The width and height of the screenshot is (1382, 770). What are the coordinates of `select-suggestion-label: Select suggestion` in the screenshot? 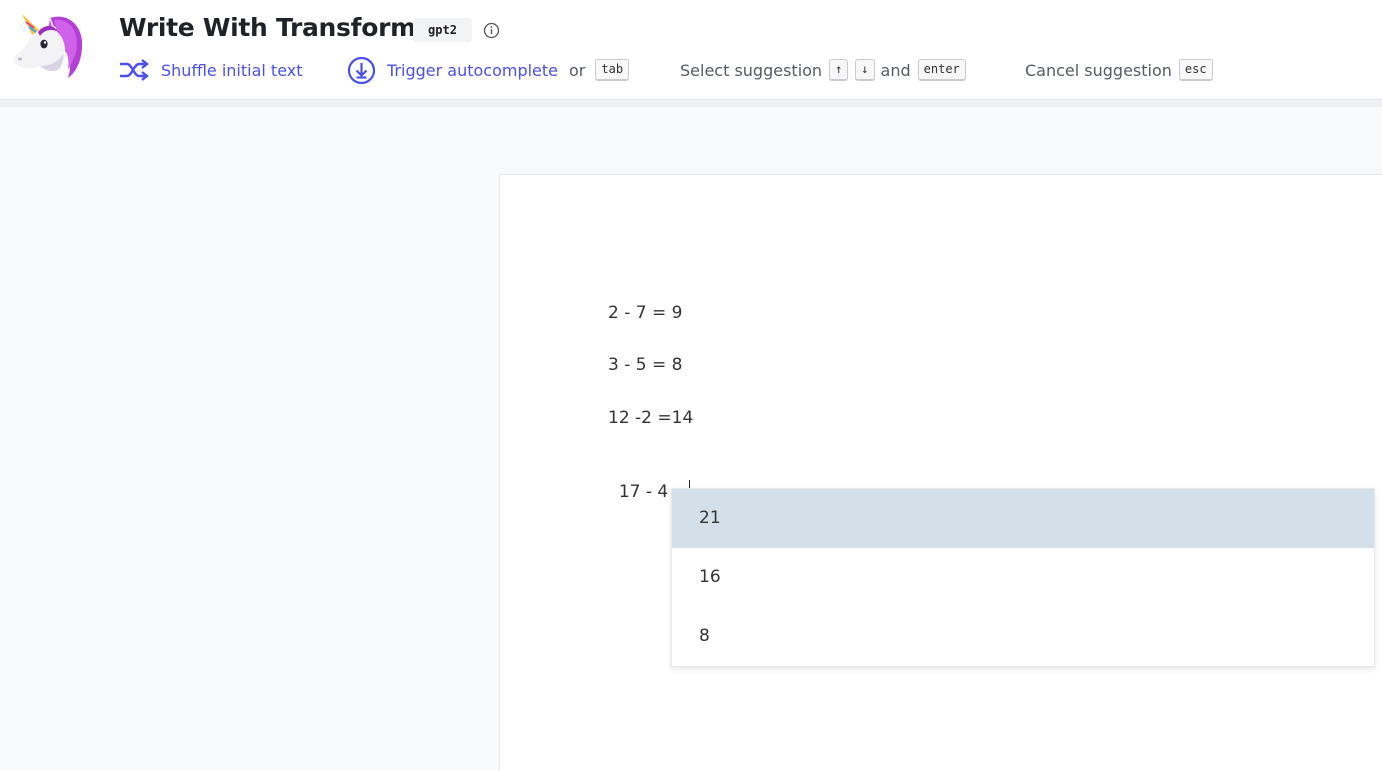 It's located at (751, 70).